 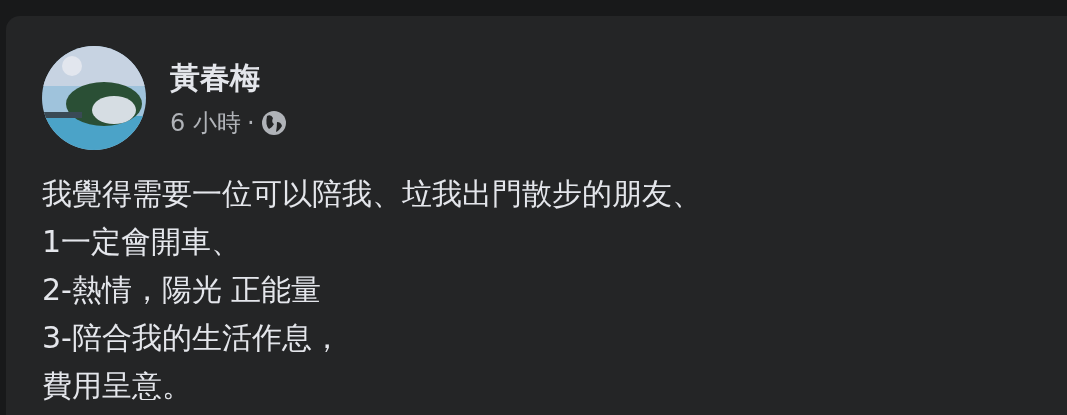 I want to click on author-name: 黃春梅, so click(x=228, y=78).